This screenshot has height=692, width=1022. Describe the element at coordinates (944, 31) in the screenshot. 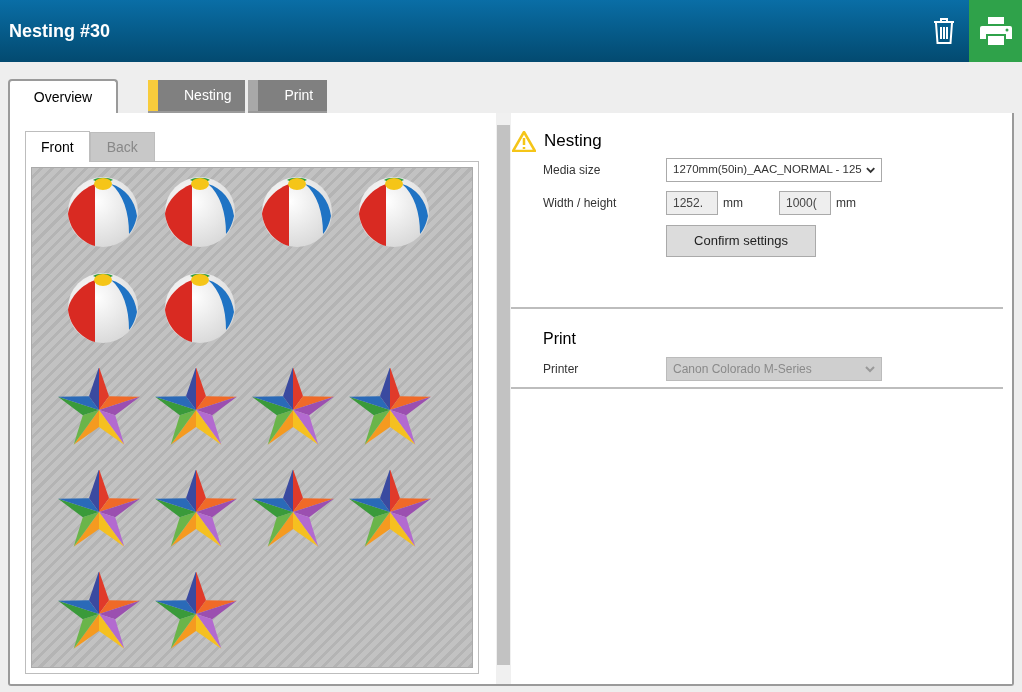

I see `trash-icon` at that location.